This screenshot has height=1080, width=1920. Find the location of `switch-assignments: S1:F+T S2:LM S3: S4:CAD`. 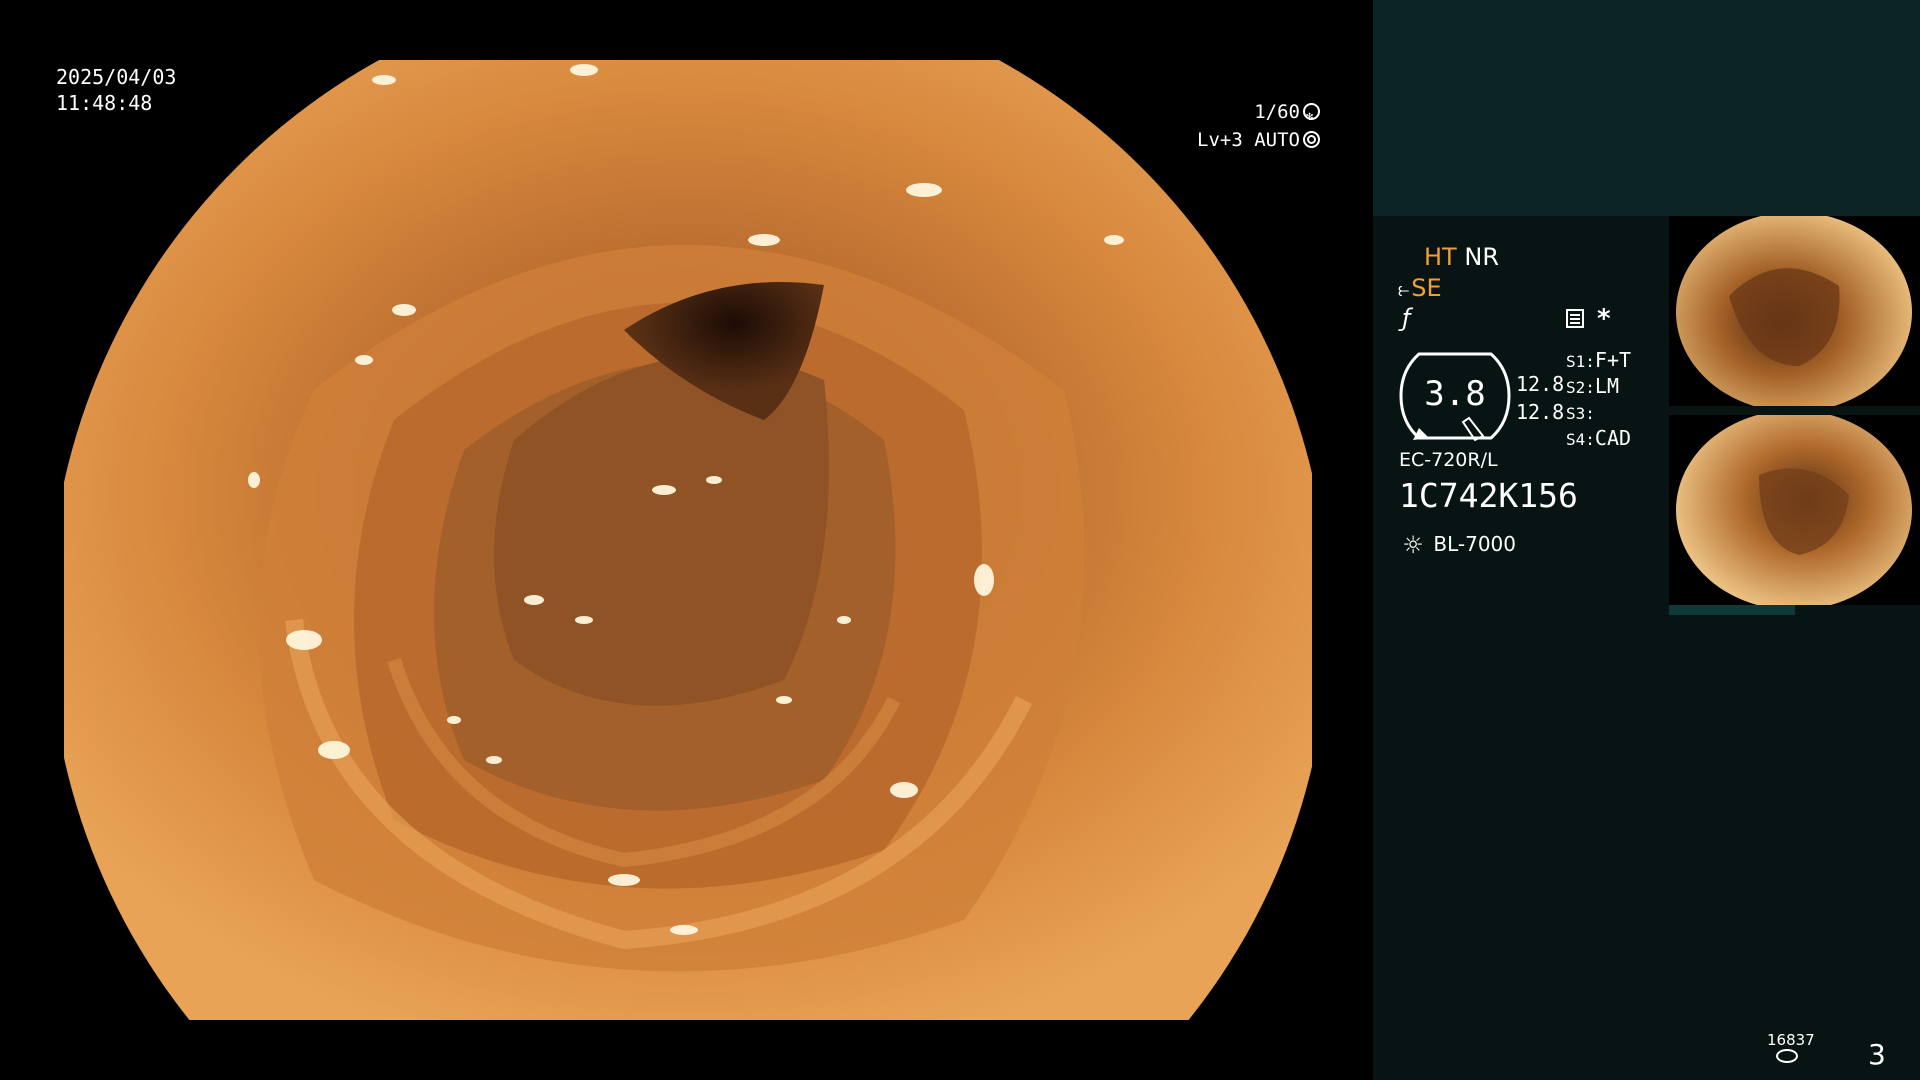

switch-assignments: S1:F+T S2:LM S3: S4:CAD is located at coordinates (1598, 400).